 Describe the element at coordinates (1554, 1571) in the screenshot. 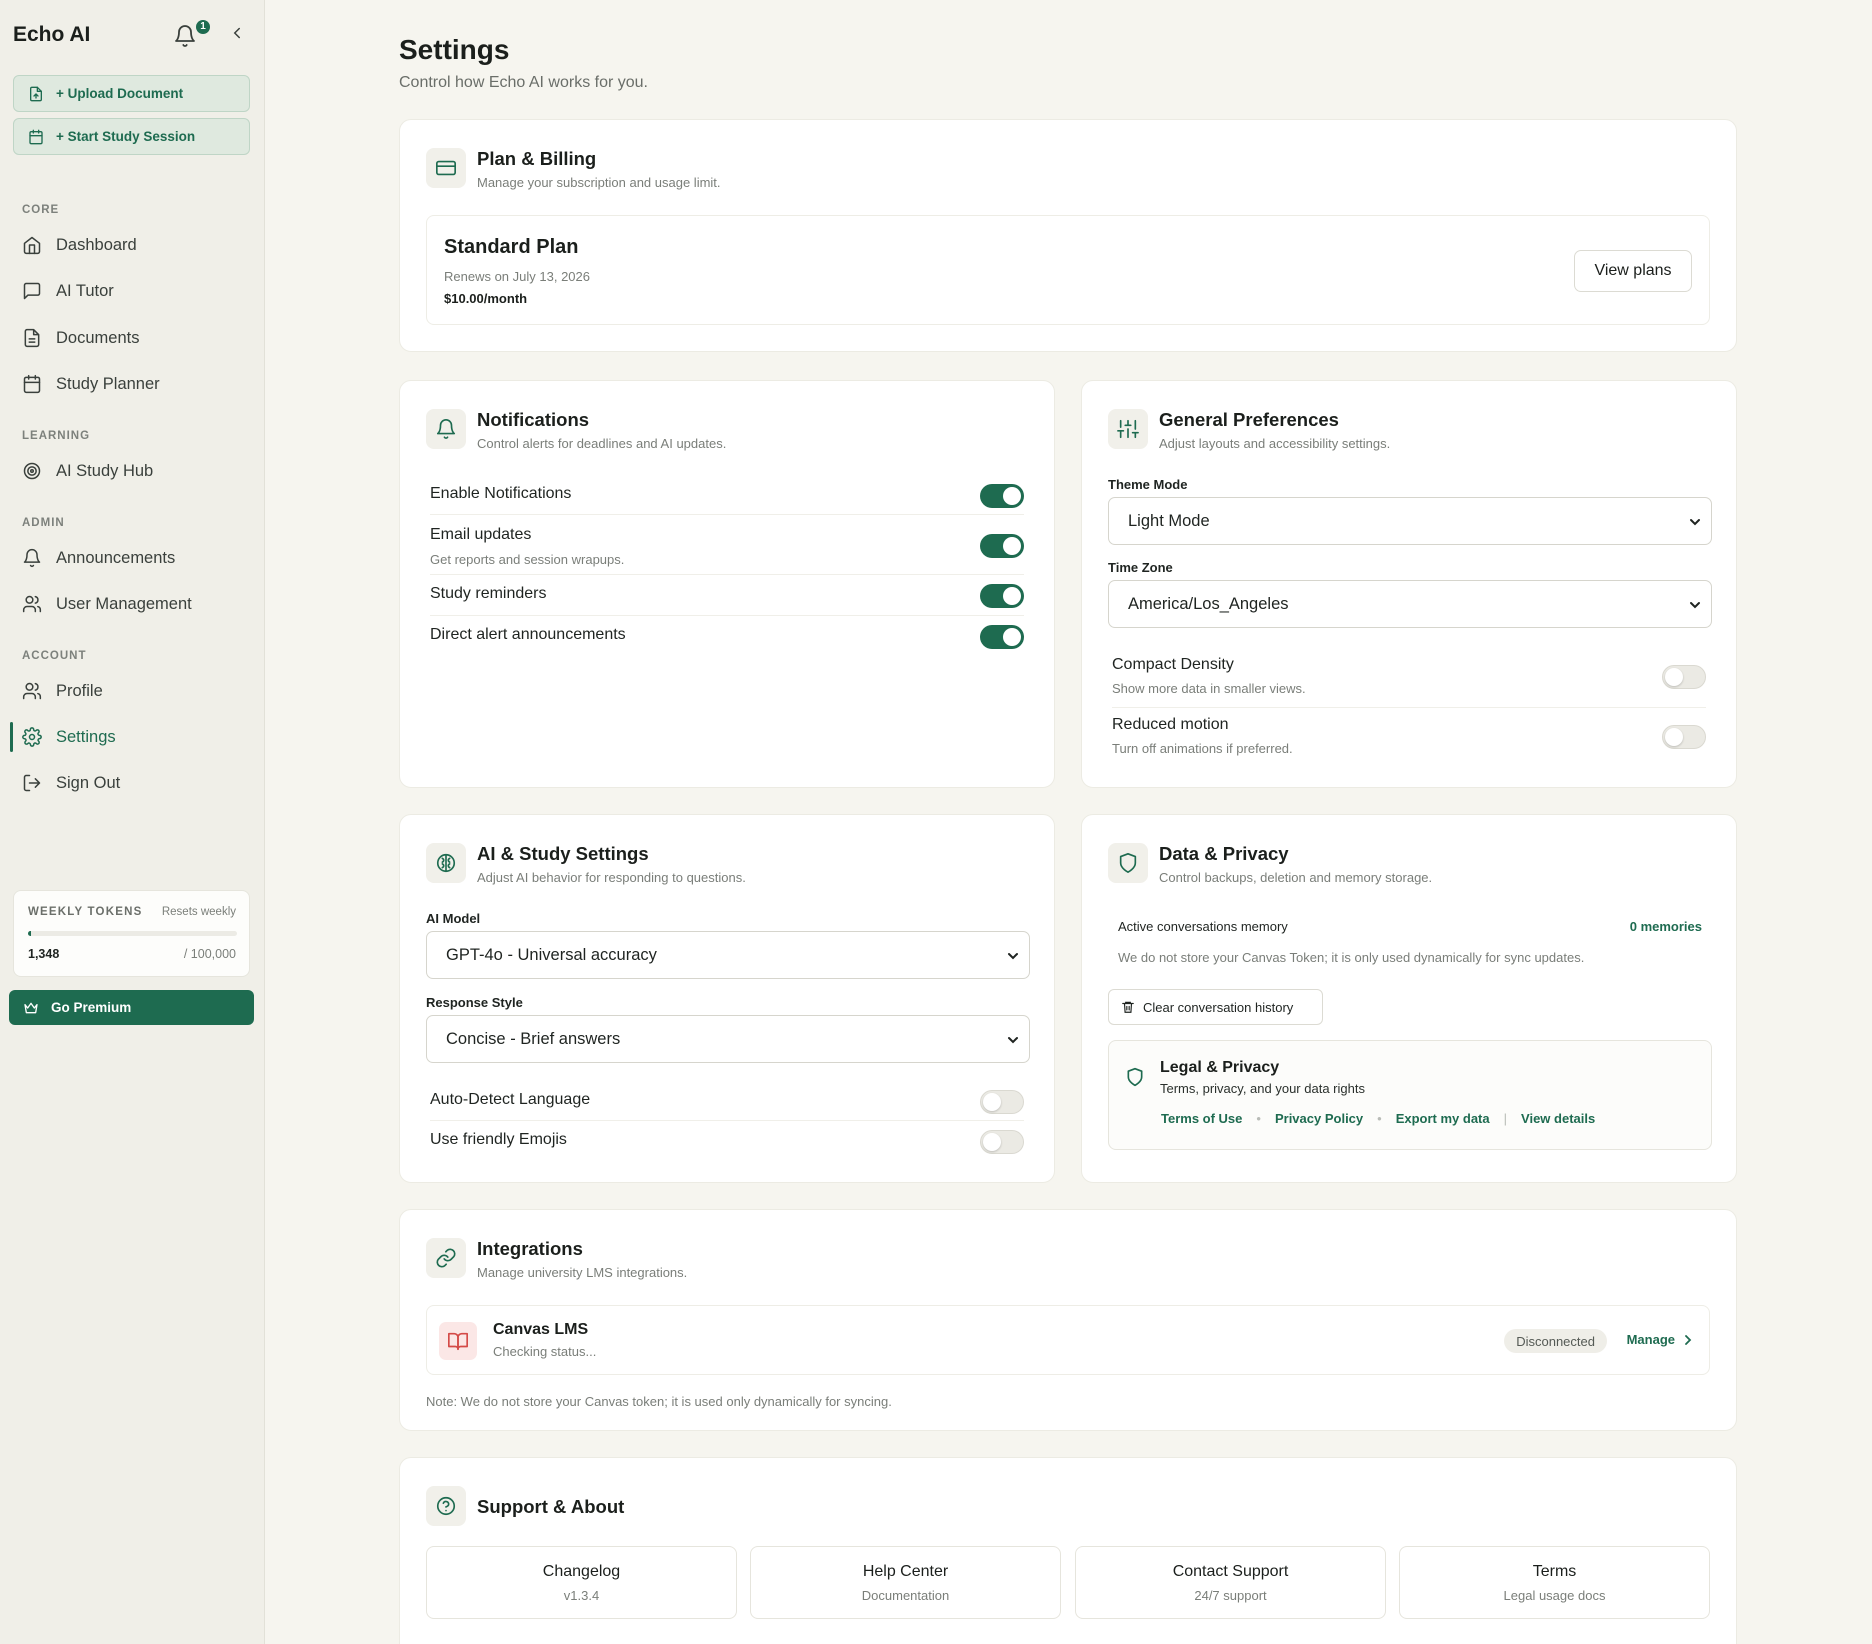

I see `tile-title: Terms` at that location.